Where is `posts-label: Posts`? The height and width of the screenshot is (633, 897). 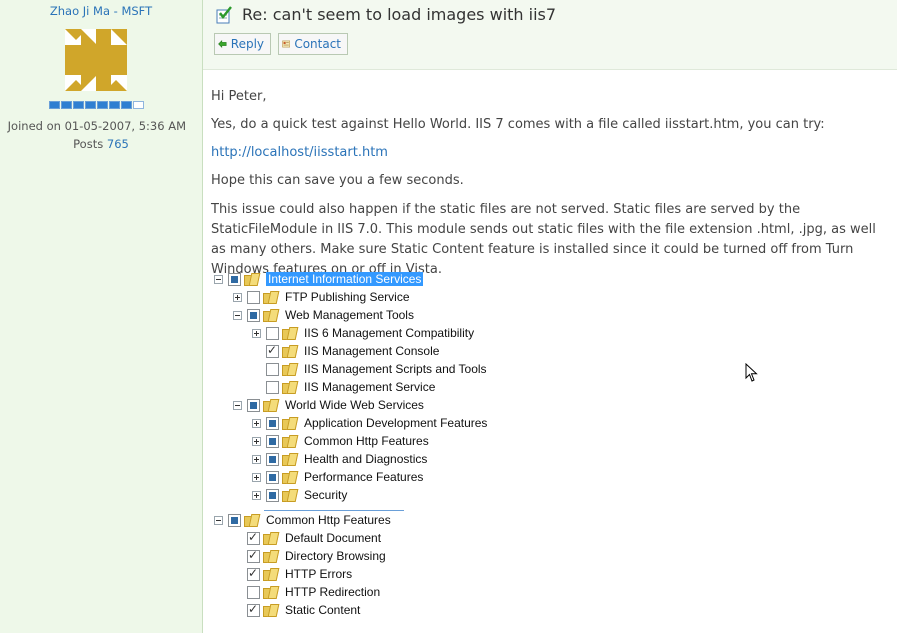
posts-label: Posts is located at coordinates (88, 144).